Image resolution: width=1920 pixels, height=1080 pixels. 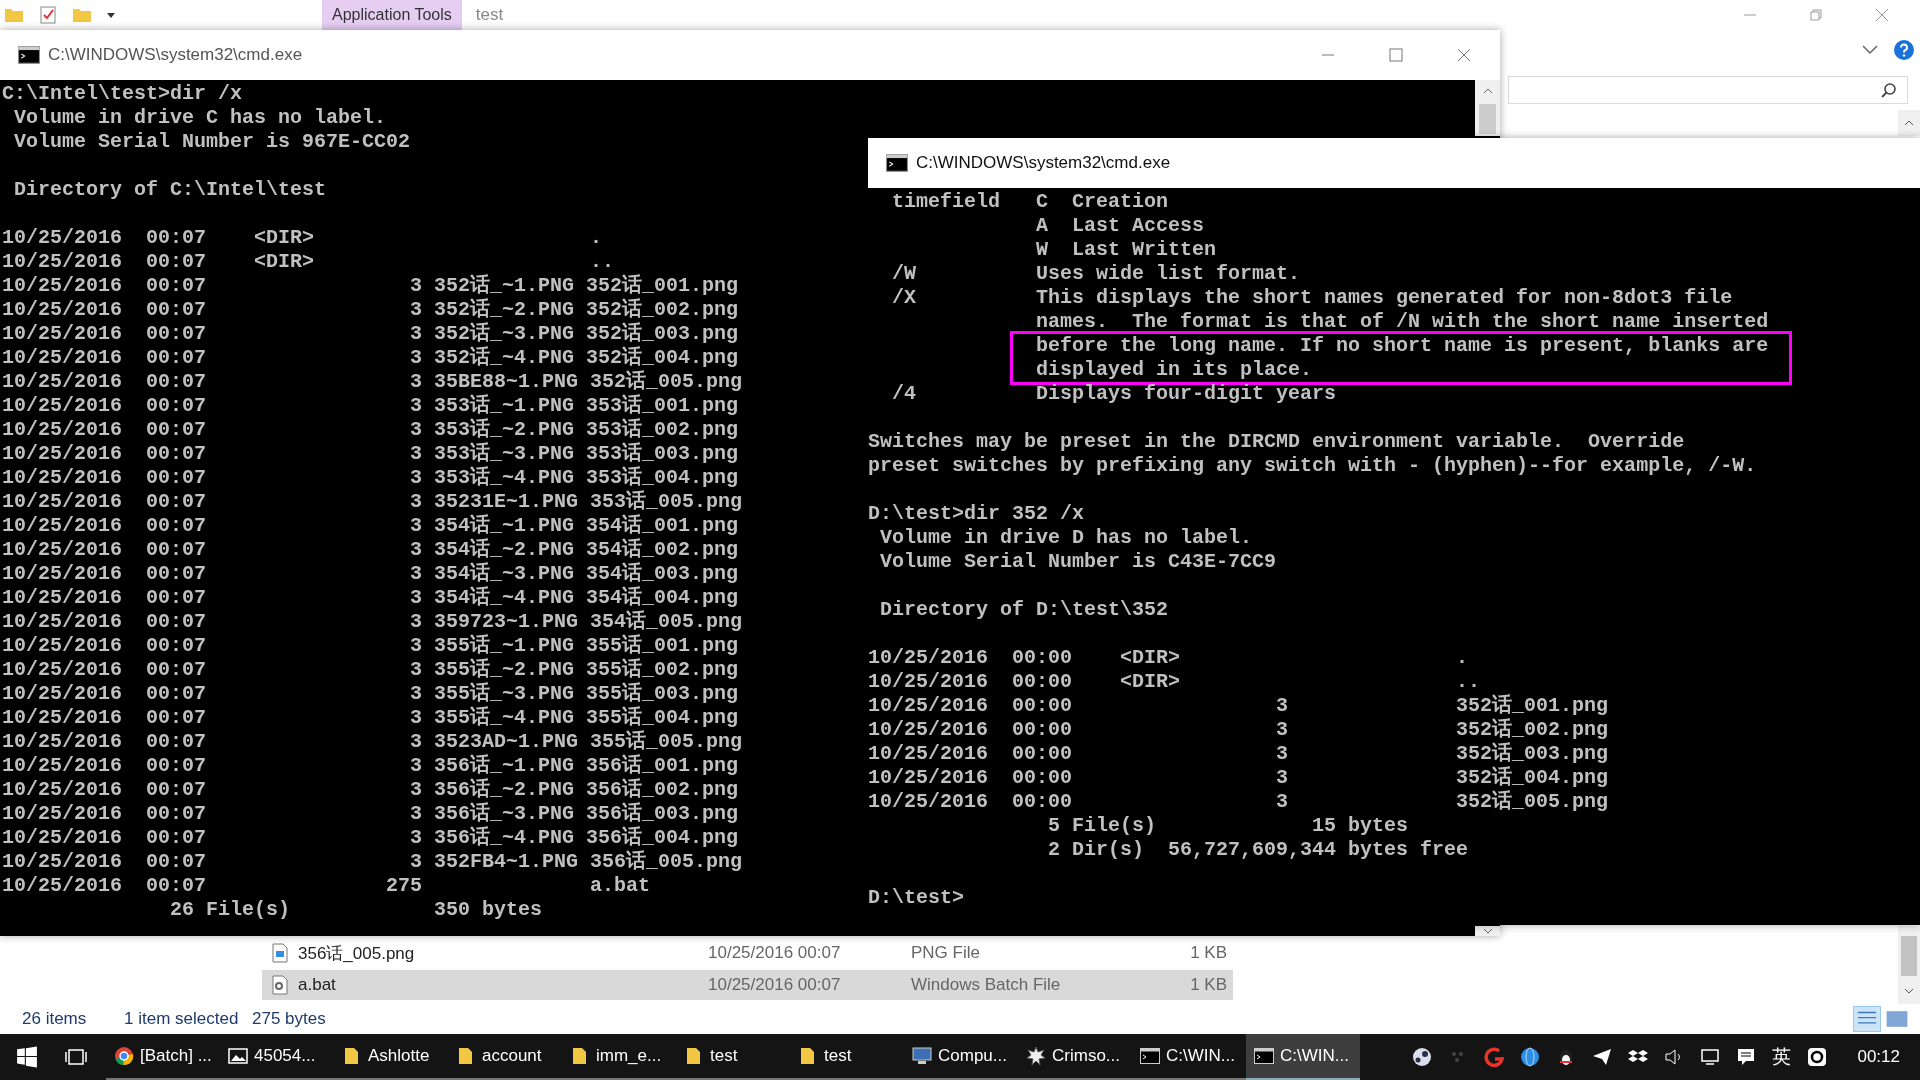 I want to click on console-line: 10/25/2016 00:00 3 352话_005.png, so click(x=1238, y=802).